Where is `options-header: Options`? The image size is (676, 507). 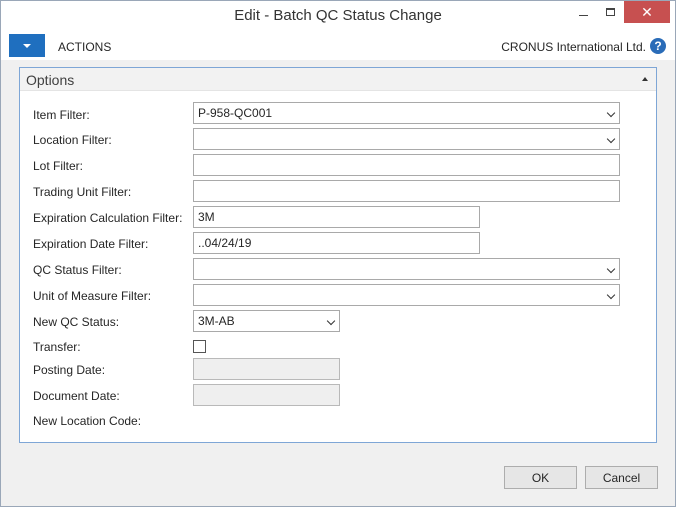
options-header: Options is located at coordinates (338, 79).